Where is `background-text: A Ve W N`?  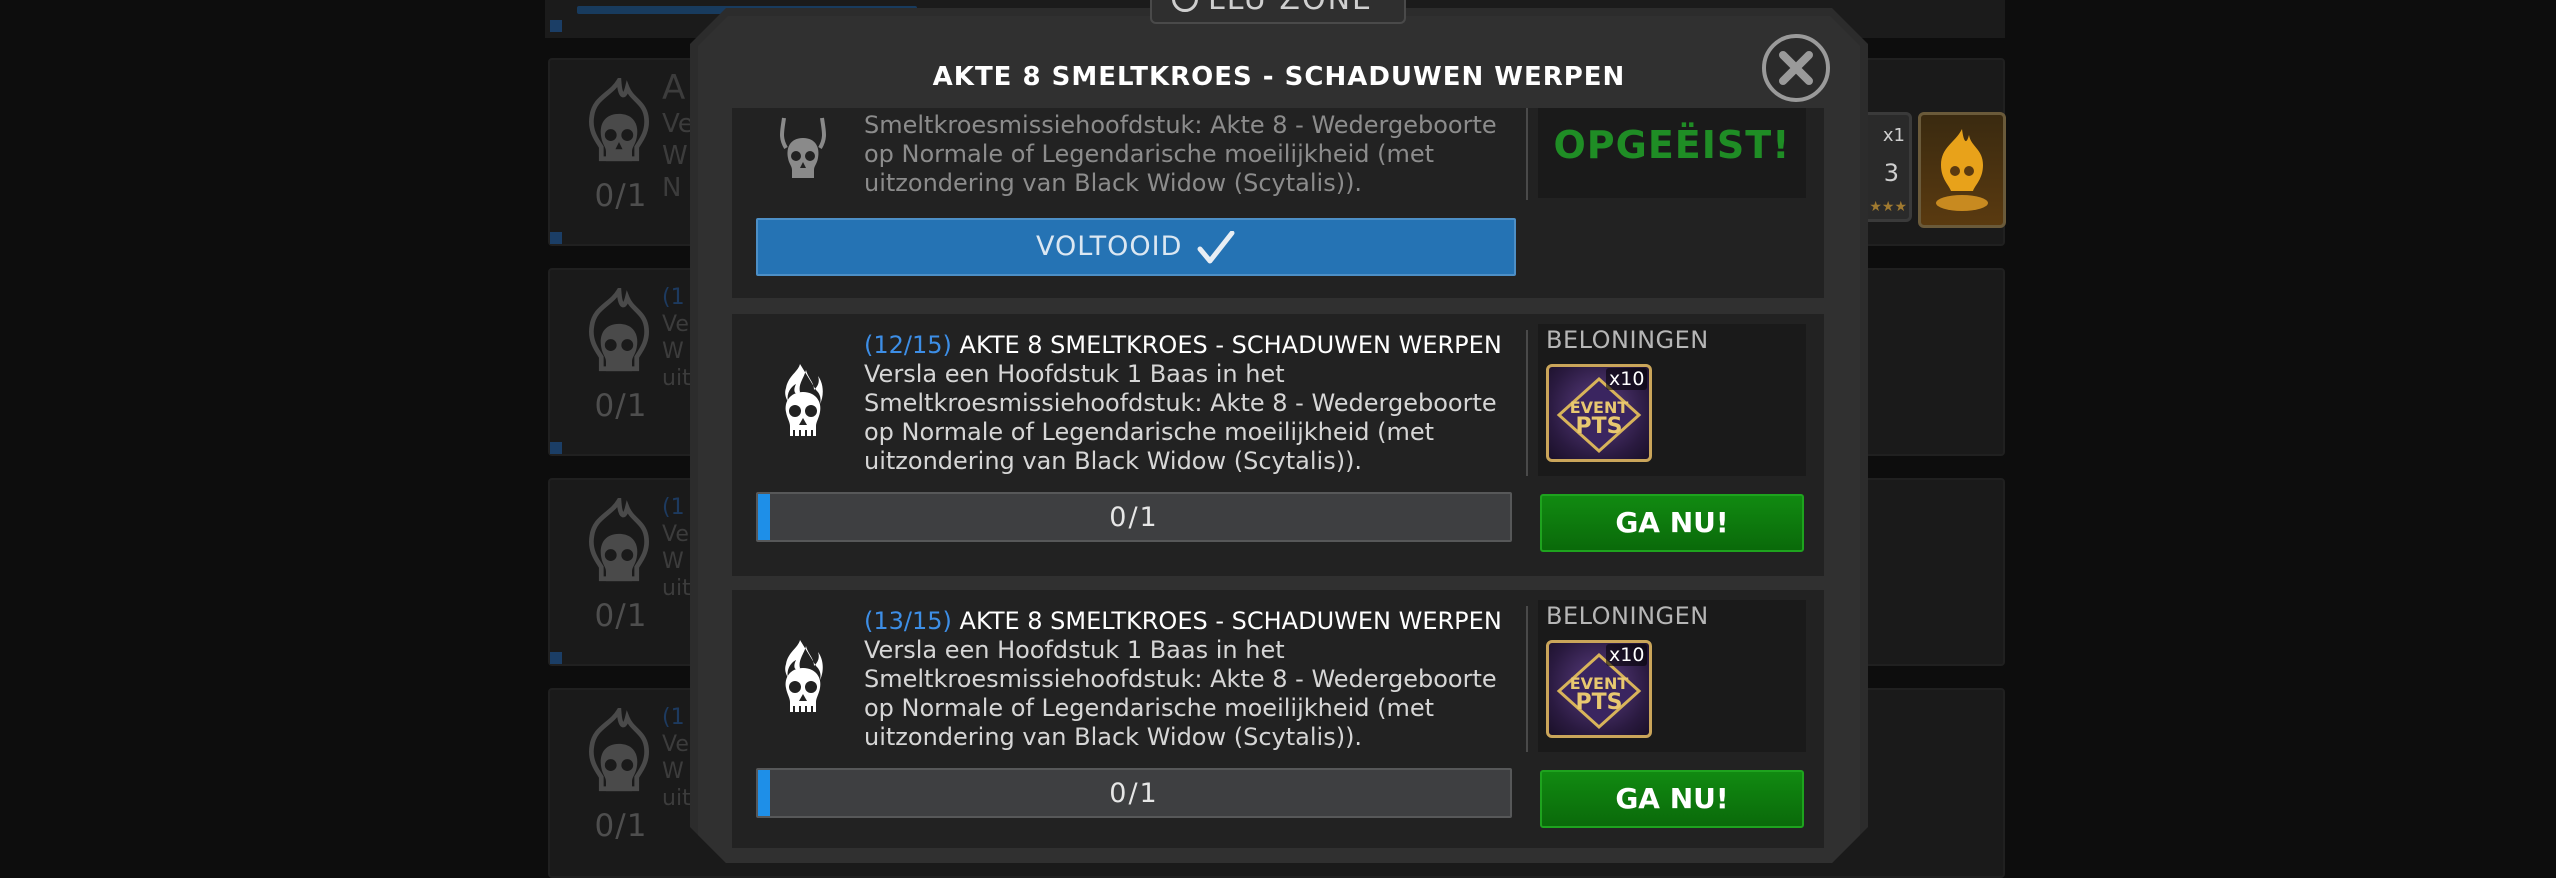 background-text: A Ve W N is located at coordinates (678, 135).